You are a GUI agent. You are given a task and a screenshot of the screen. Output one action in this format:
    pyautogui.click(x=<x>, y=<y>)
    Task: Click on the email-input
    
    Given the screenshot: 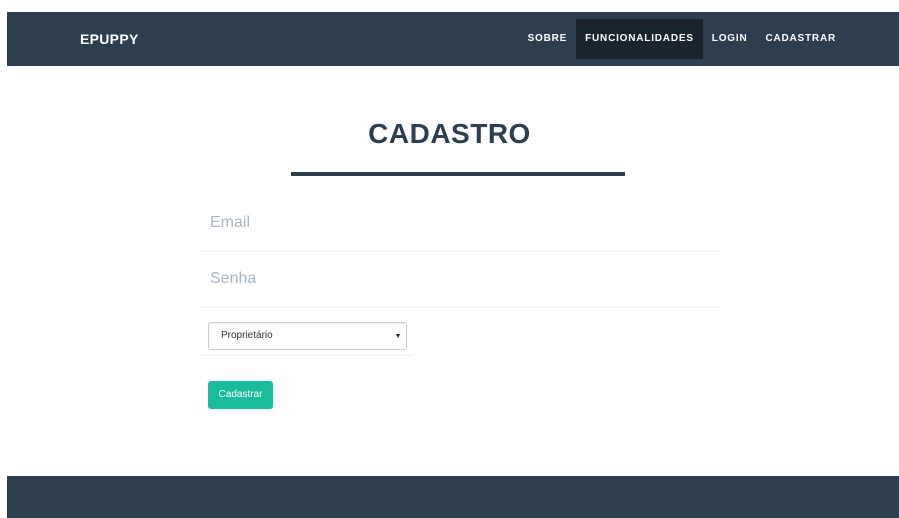 What is the action you would take?
    pyautogui.click(x=460, y=223)
    